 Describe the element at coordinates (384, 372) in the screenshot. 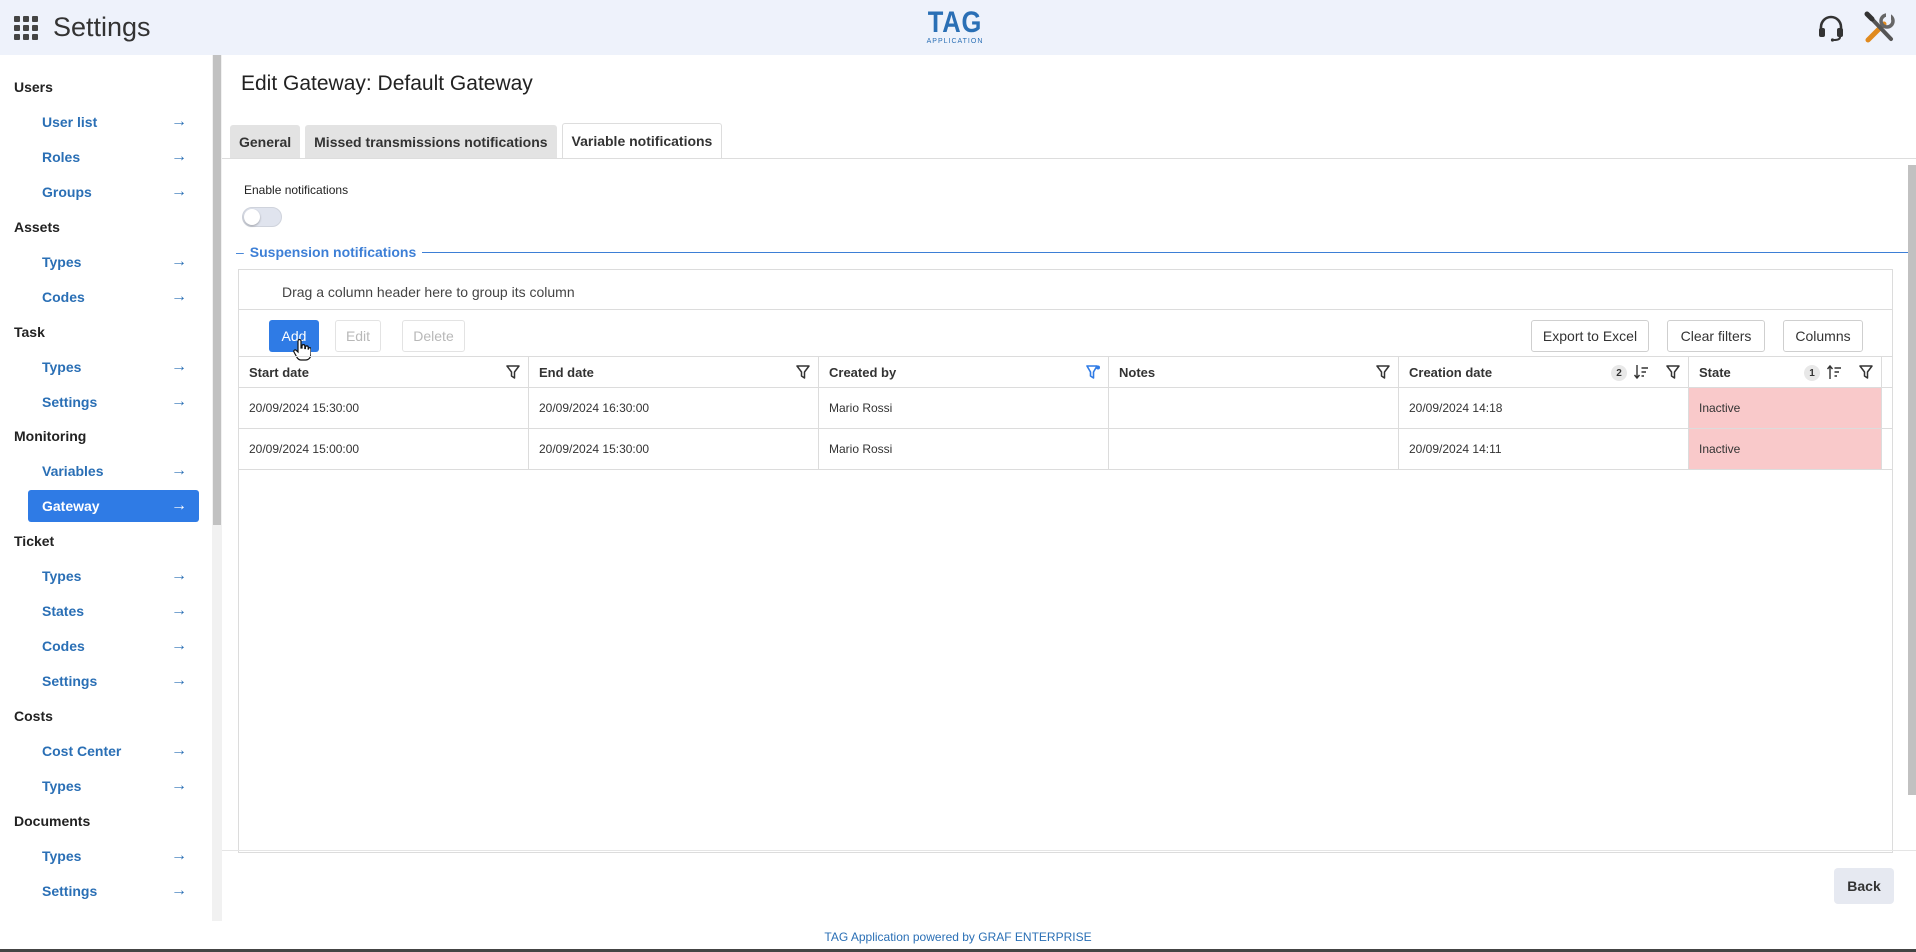

I see `column-header-start-date: Start date` at that location.